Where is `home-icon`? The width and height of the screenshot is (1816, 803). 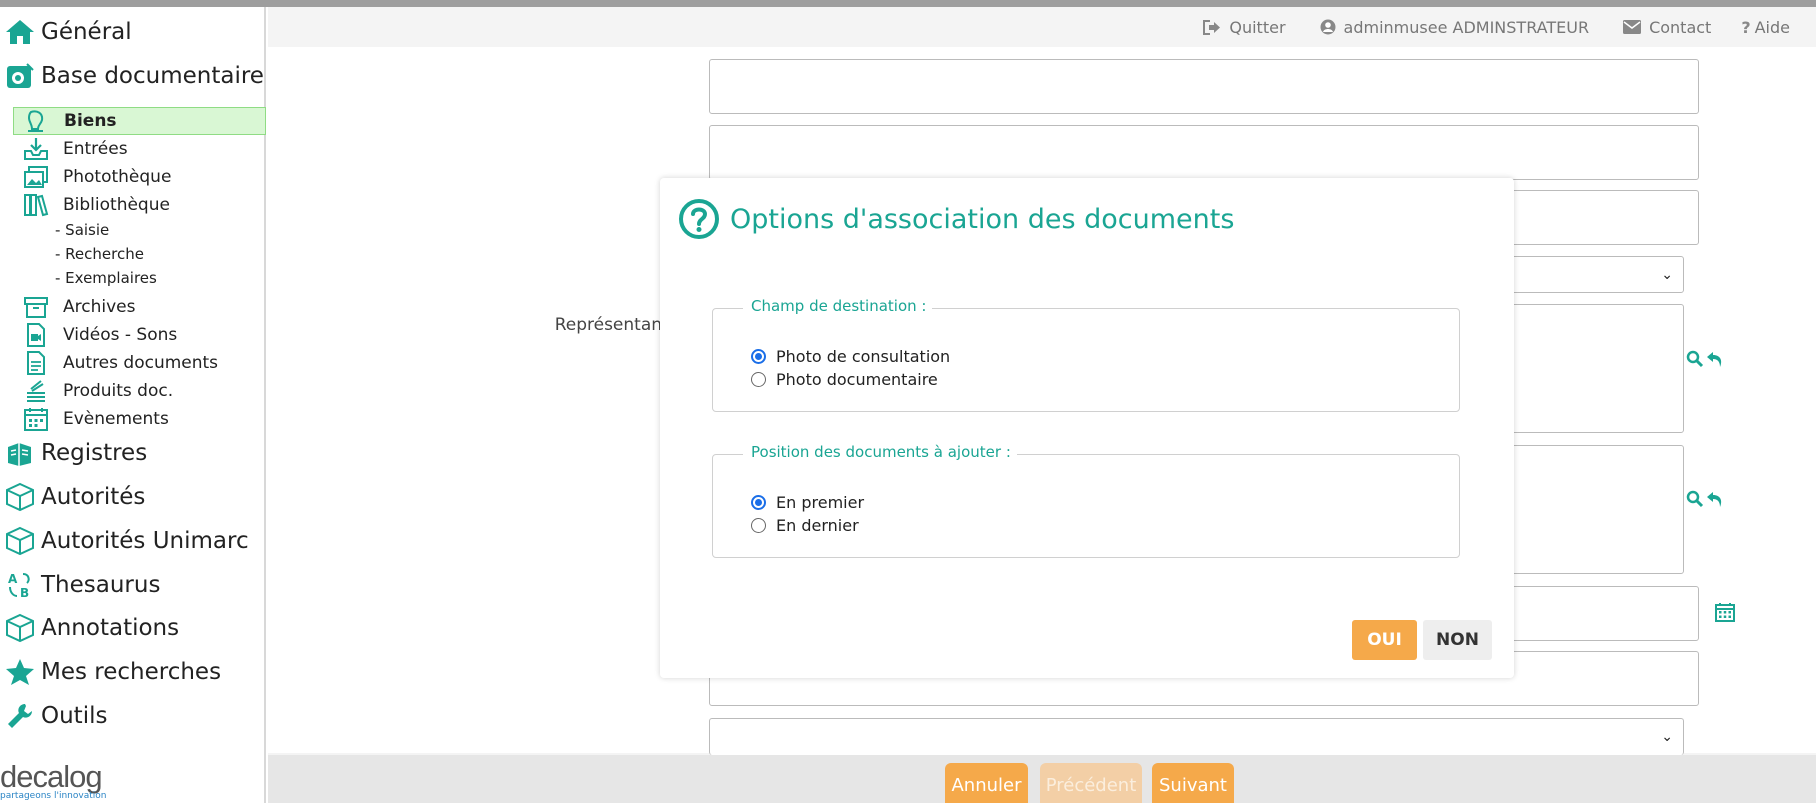 home-icon is located at coordinates (20, 32).